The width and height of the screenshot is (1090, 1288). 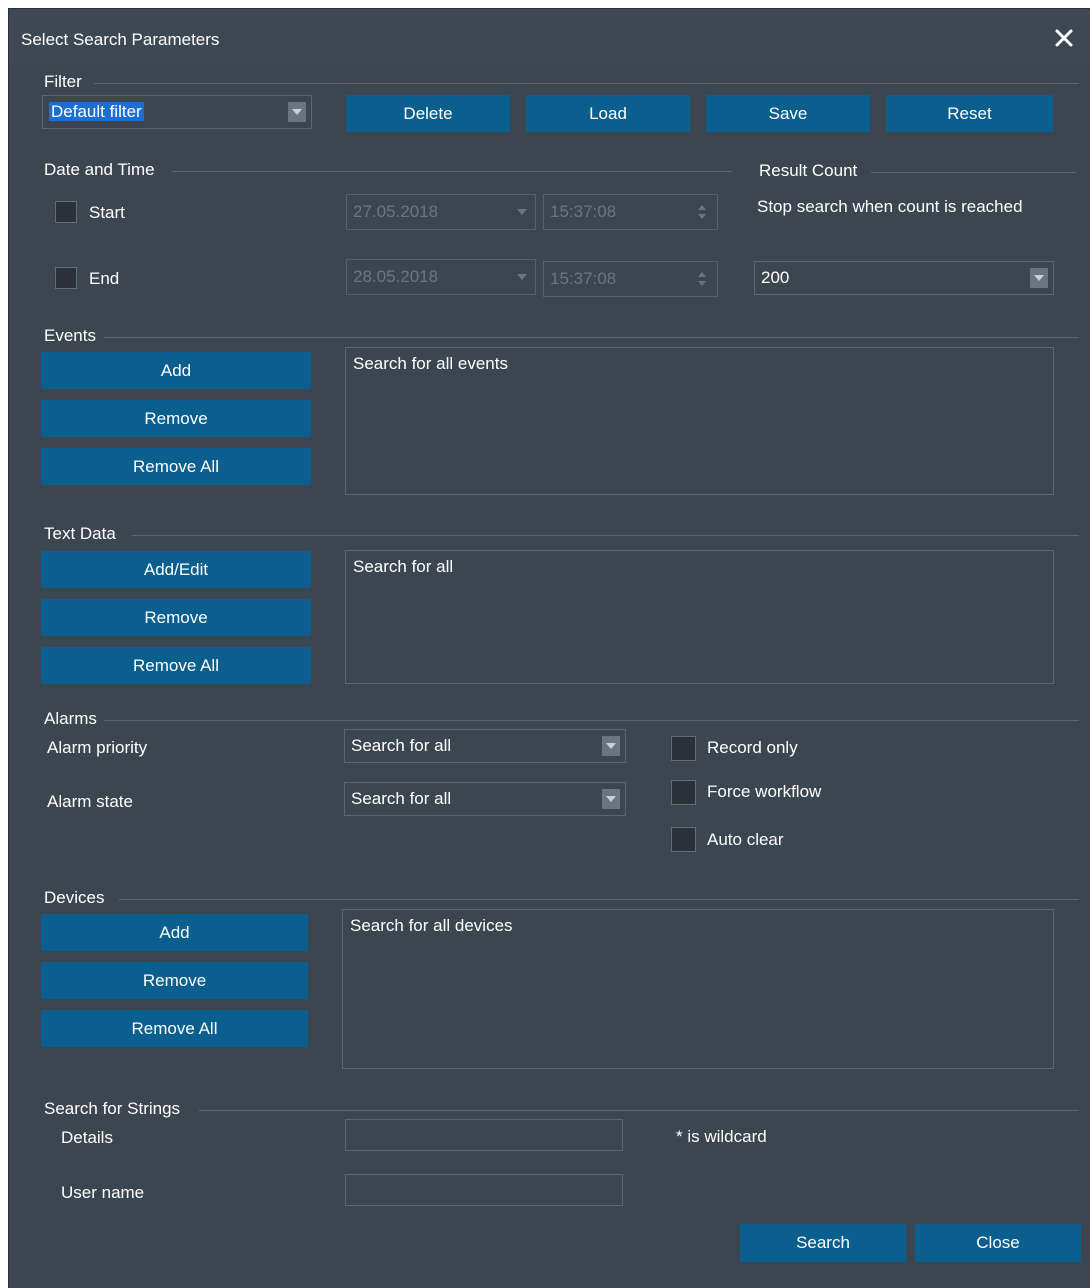 What do you see at coordinates (112, 1108) in the screenshot?
I see `strings-section-label: Search for Strings` at bounding box center [112, 1108].